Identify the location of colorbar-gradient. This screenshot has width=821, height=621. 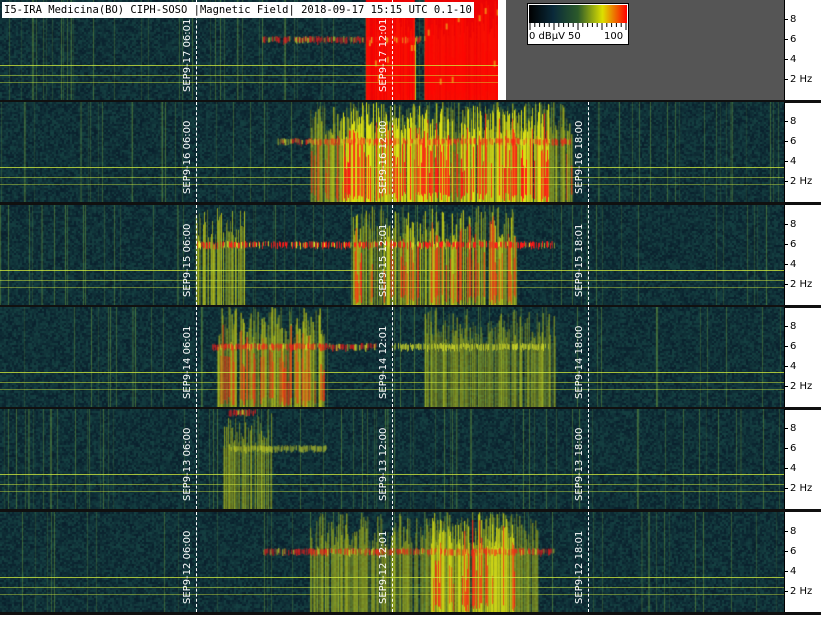
(578, 14).